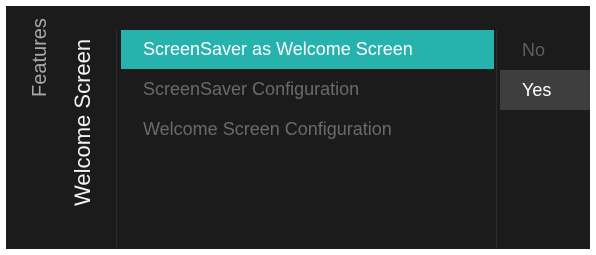 The height and width of the screenshot is (255, 596). What do you see at coordinates (534, 50) in the screenshot?
I see `option-label: No` at bounding box center [534, 50].